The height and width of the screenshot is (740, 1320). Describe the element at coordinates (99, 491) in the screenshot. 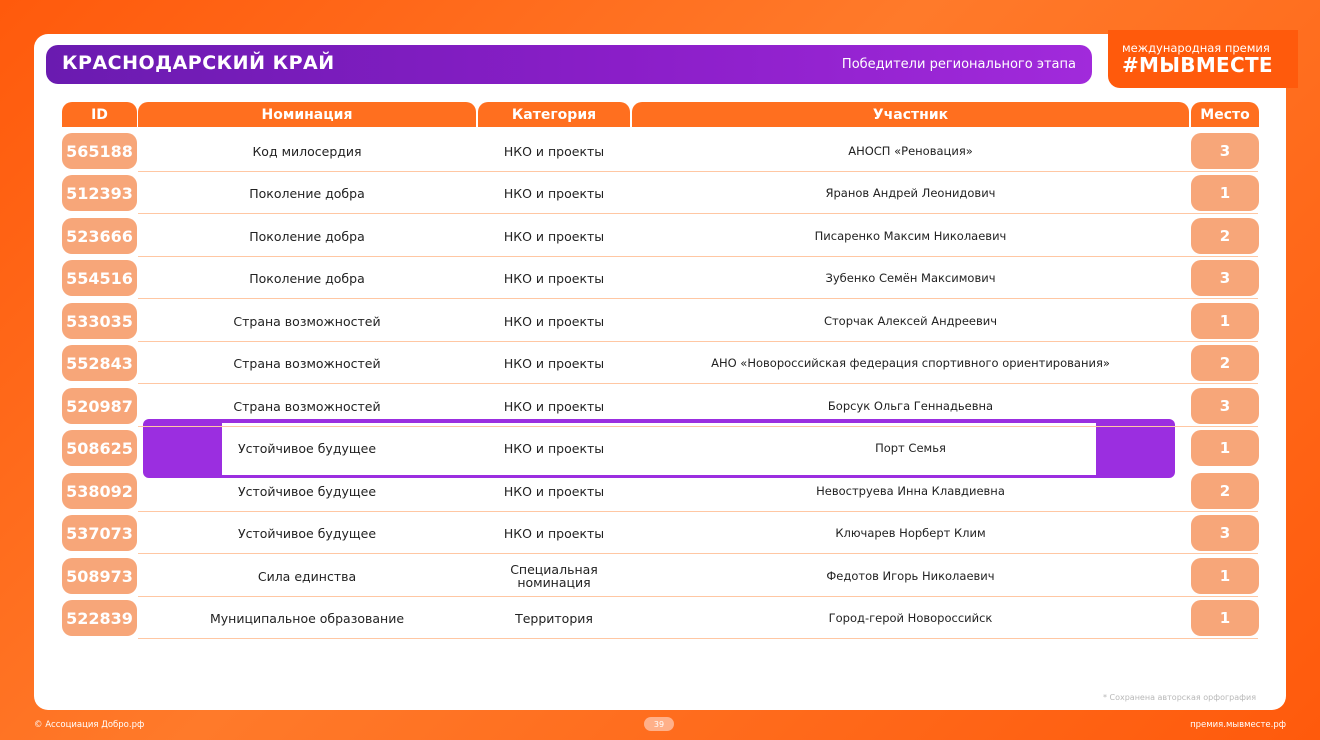

I see `row-id: 538092` at that location.